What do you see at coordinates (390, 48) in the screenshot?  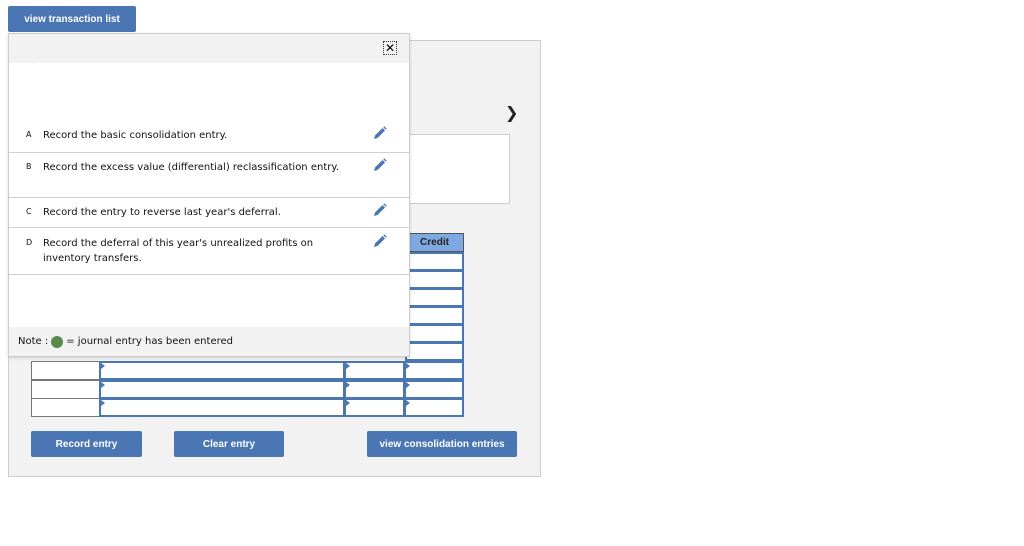 I see `close-icon: ✕` at bounding box center [390, 48].